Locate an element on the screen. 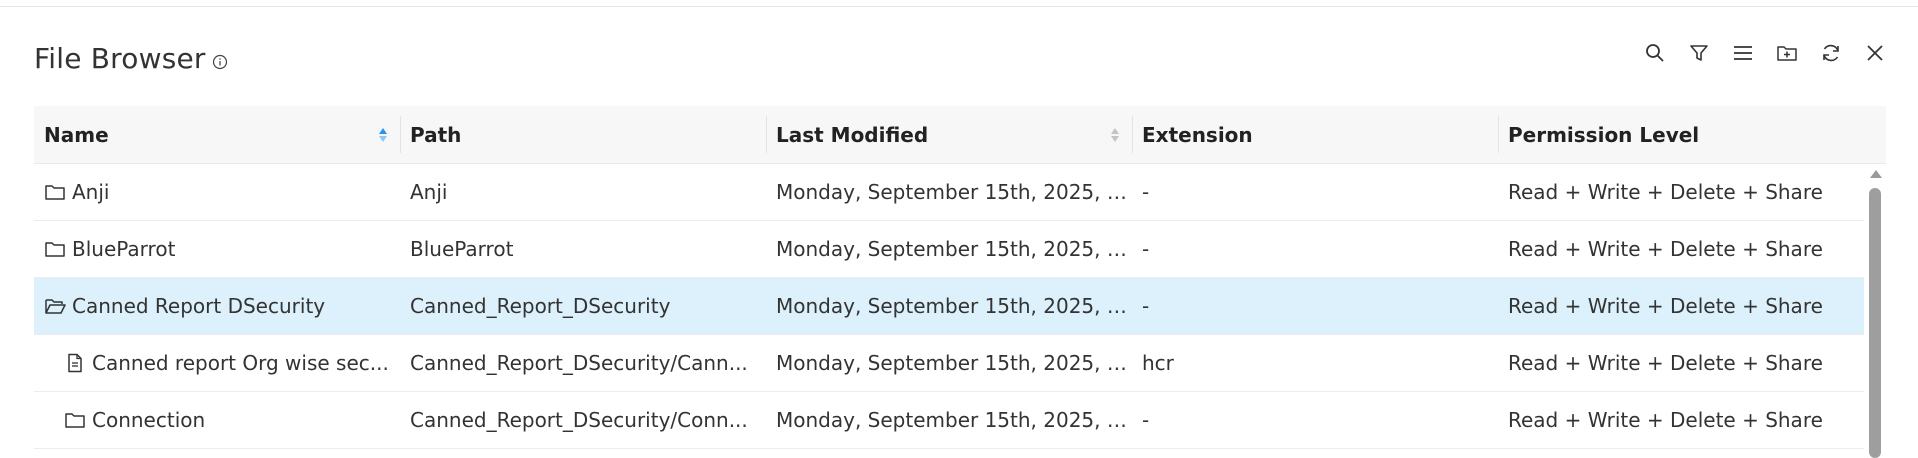  cell-extension: hcr is located at coordinates (1158, 363).